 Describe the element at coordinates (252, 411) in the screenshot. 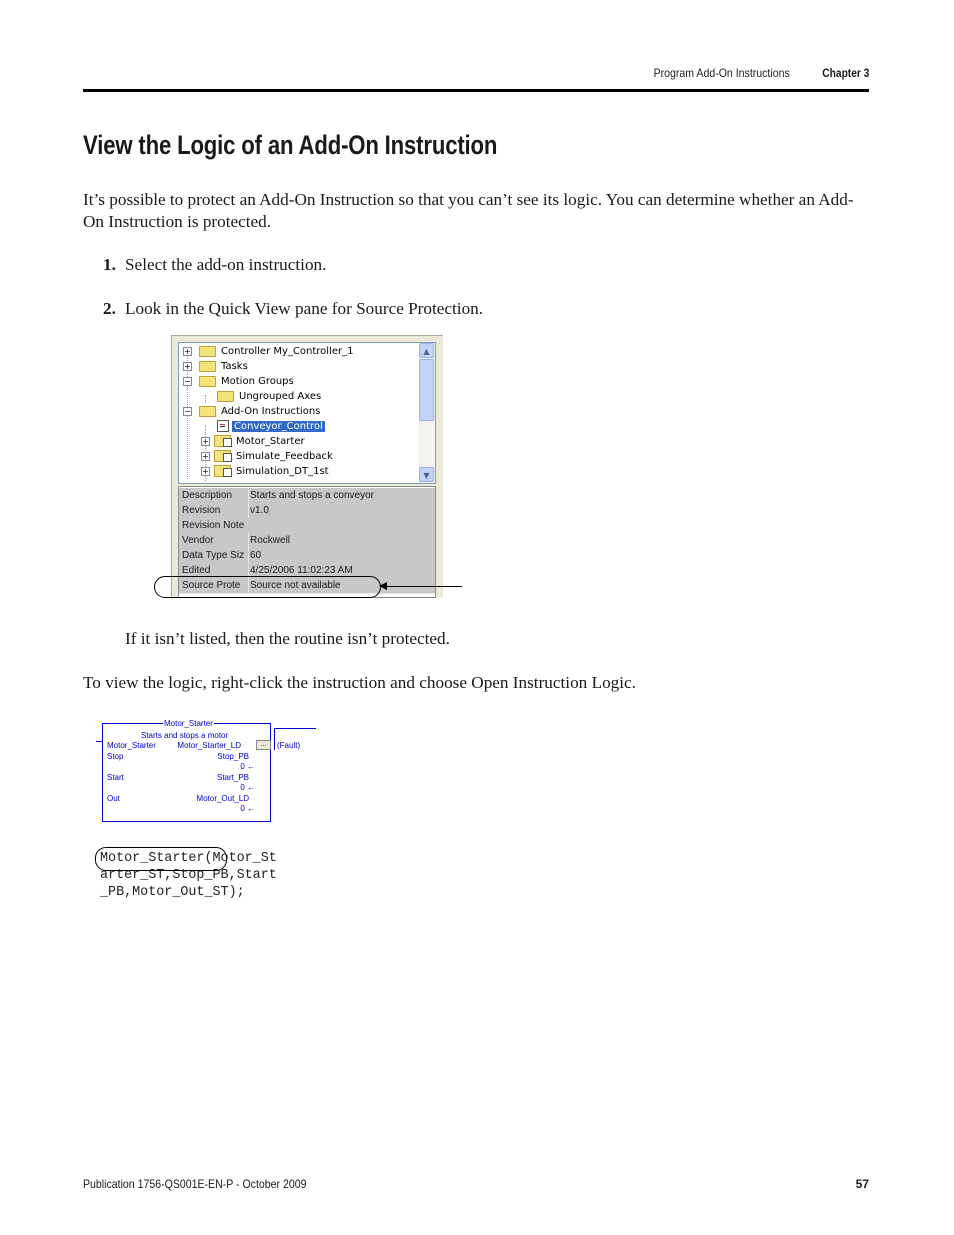

I see `tree-item-add-on-instructions: − Add-On Instructions` at that location.